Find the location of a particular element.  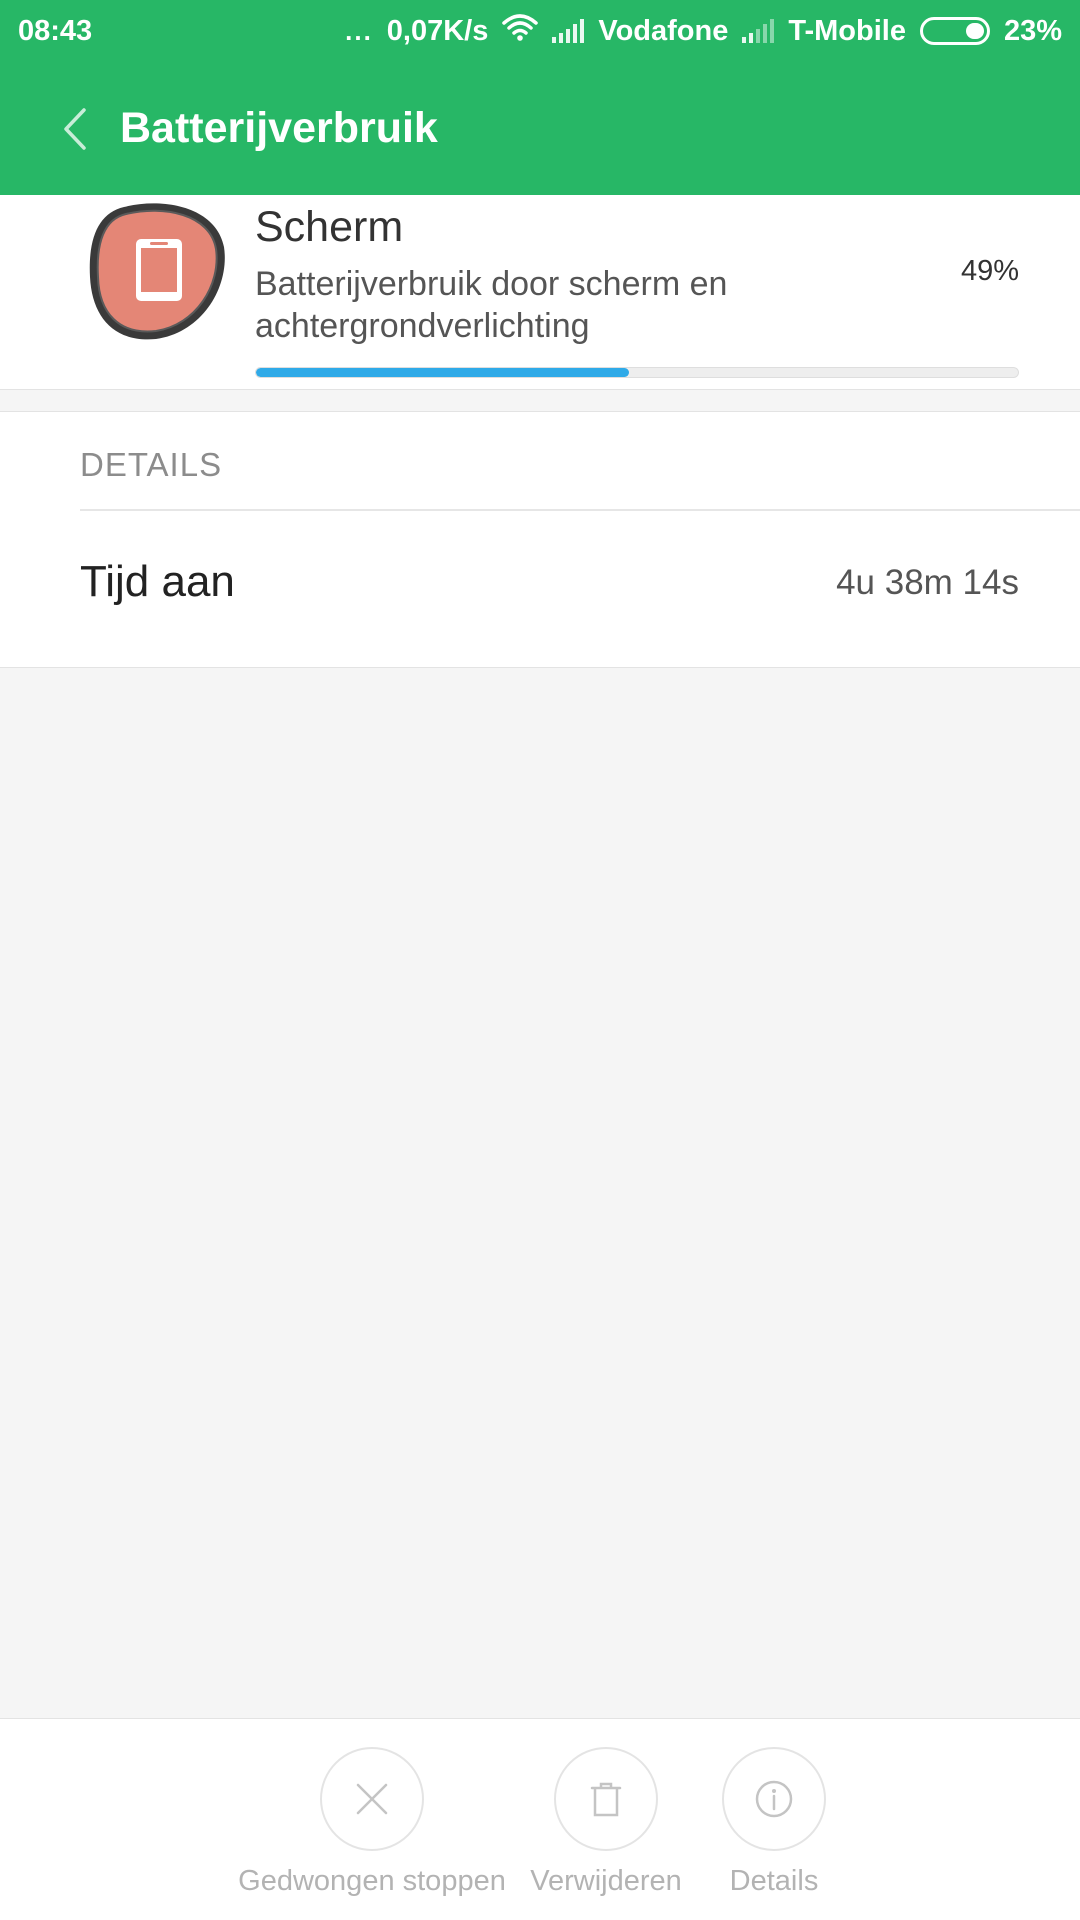

details-button: Details is located at coordinates (774, 1819).